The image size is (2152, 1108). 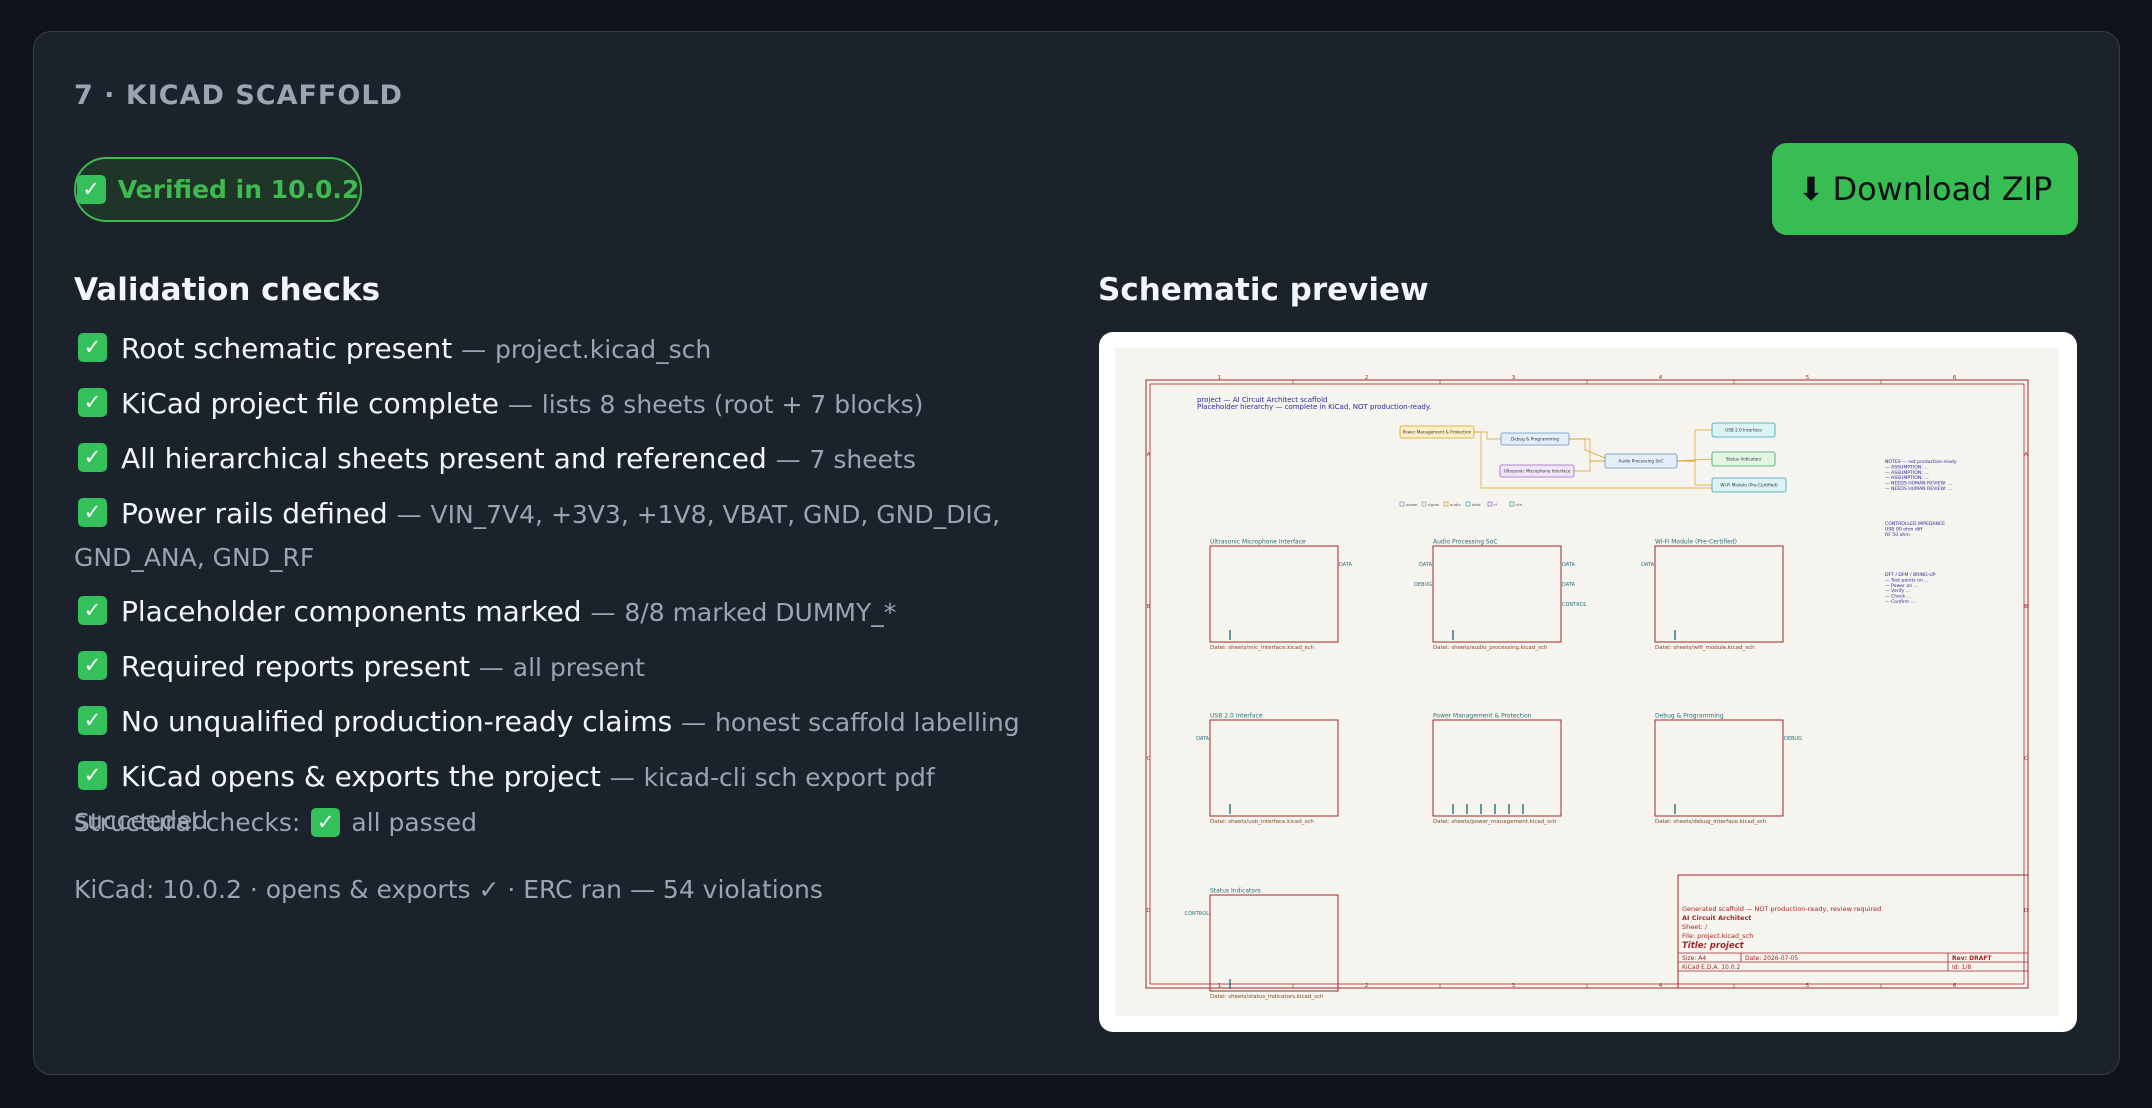 What do you see at coordinates (1412, 504) in the screenshot?
I see `legend-label: power` at bounding box center [1412, 504].